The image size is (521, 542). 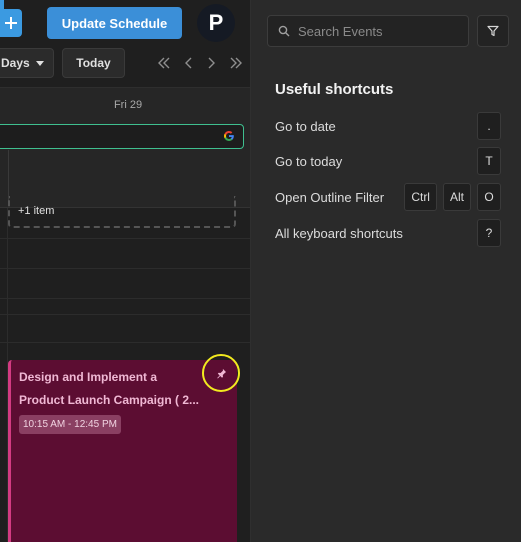 I want to click on pin-button, so click(x=221, y=373).